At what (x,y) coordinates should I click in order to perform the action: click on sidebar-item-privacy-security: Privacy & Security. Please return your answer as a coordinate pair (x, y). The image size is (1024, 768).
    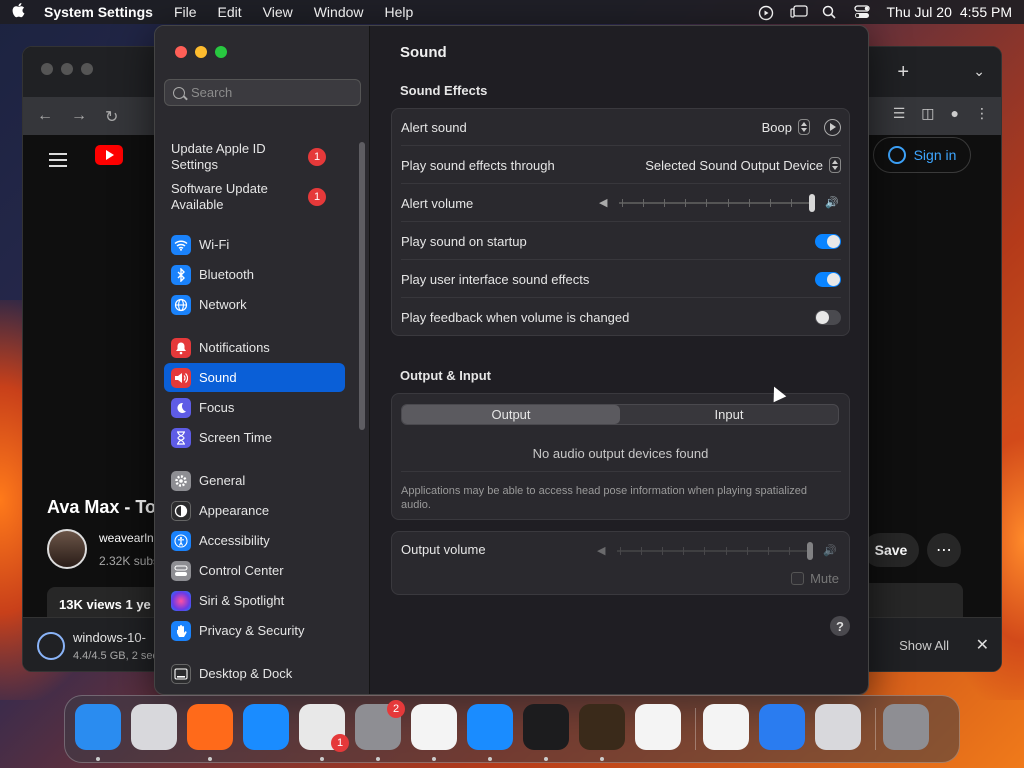
    Looking at the image, I should click on (254, 630).